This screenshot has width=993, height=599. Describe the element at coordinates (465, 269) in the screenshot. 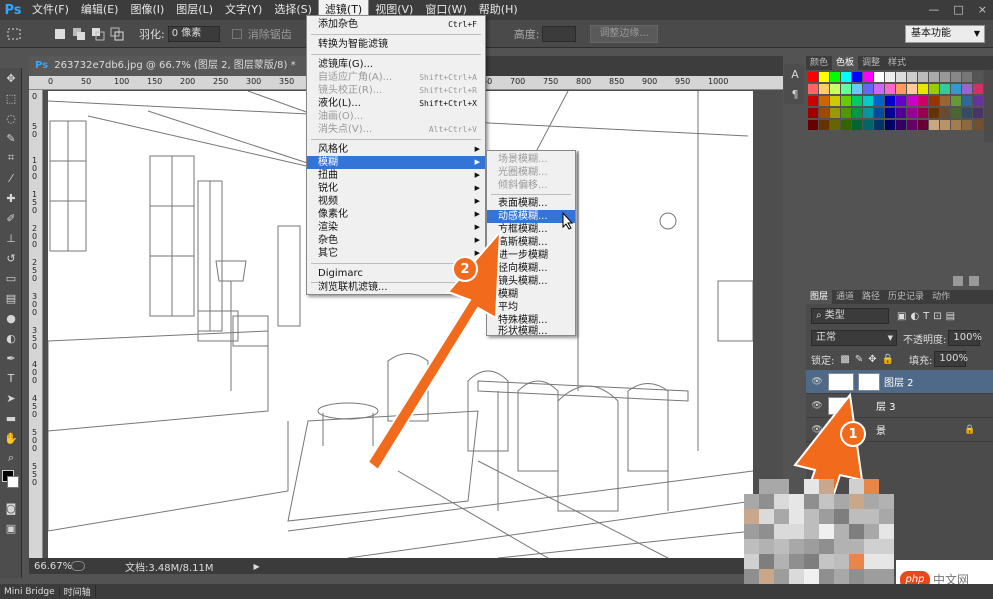

I see `step-2-badge: 2` at that location.